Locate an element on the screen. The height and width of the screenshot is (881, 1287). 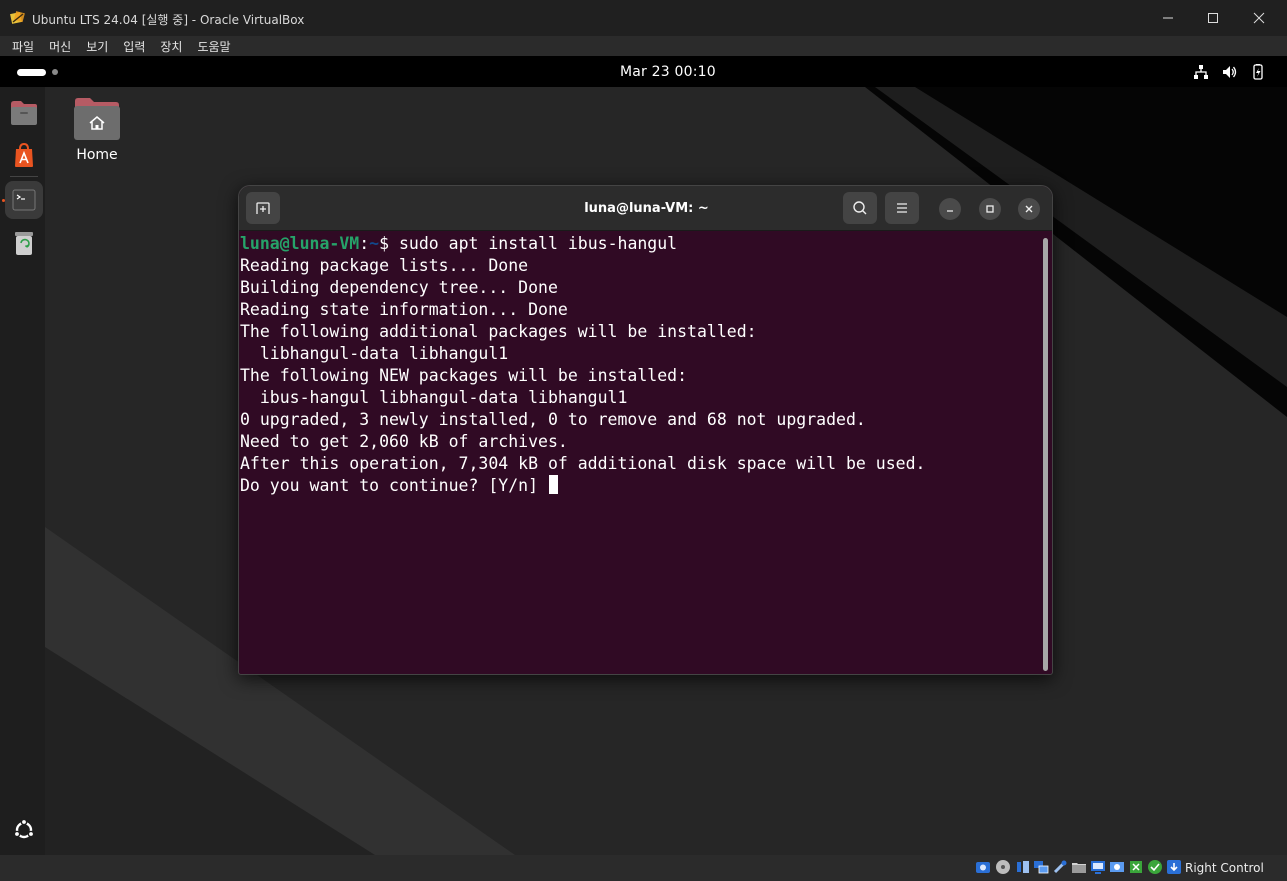
virtualbox-app-icon is located at coordinates (17, 17).